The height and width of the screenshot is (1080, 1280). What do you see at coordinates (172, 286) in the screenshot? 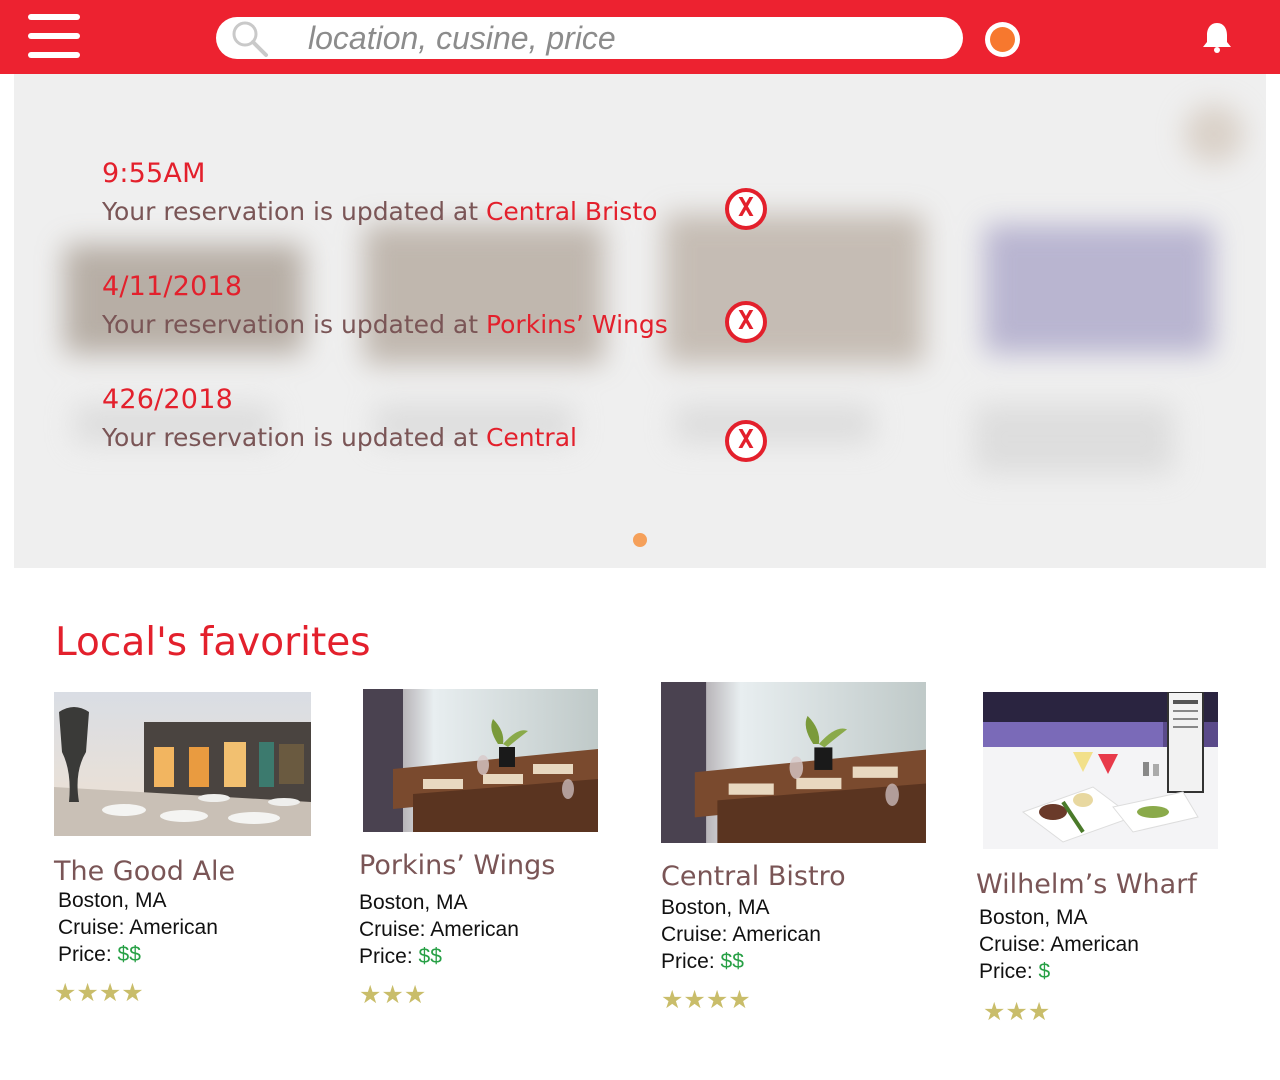
I see `notification-time: 4/11/2018` at bounding box center [172, 286].